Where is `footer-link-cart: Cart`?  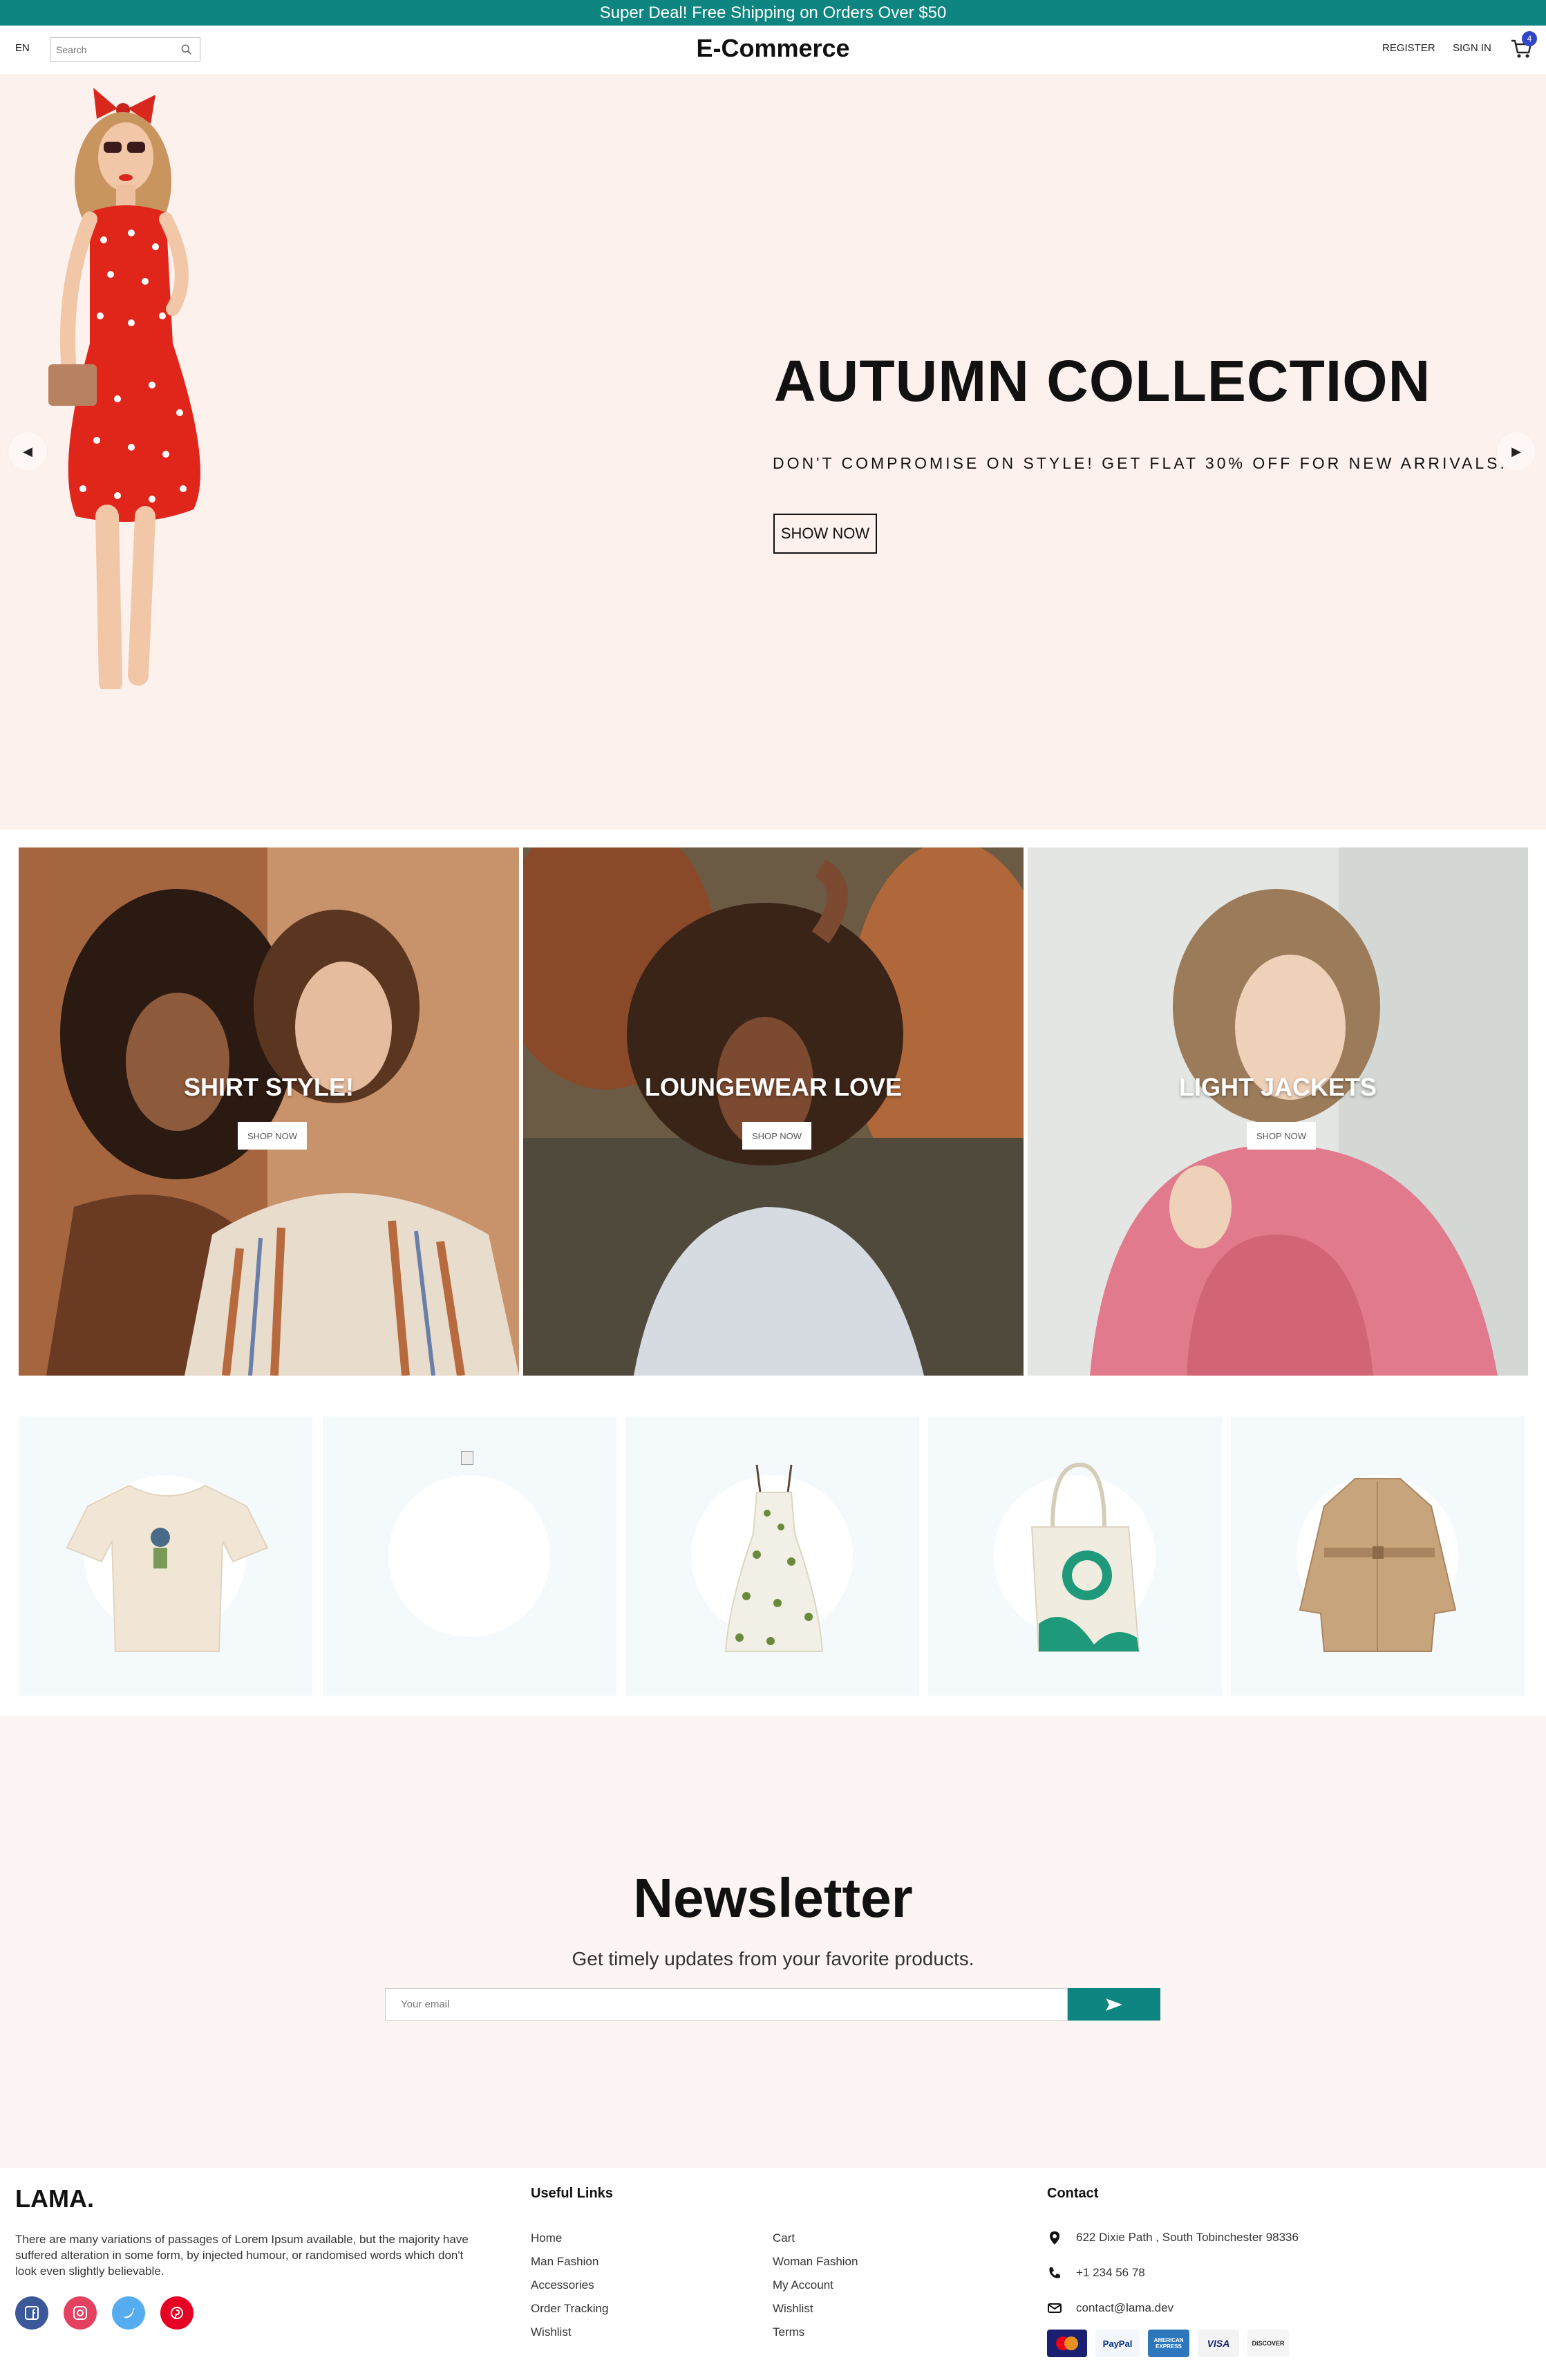
footer-link-cart: Cart is located at coordinates (784, 2238).